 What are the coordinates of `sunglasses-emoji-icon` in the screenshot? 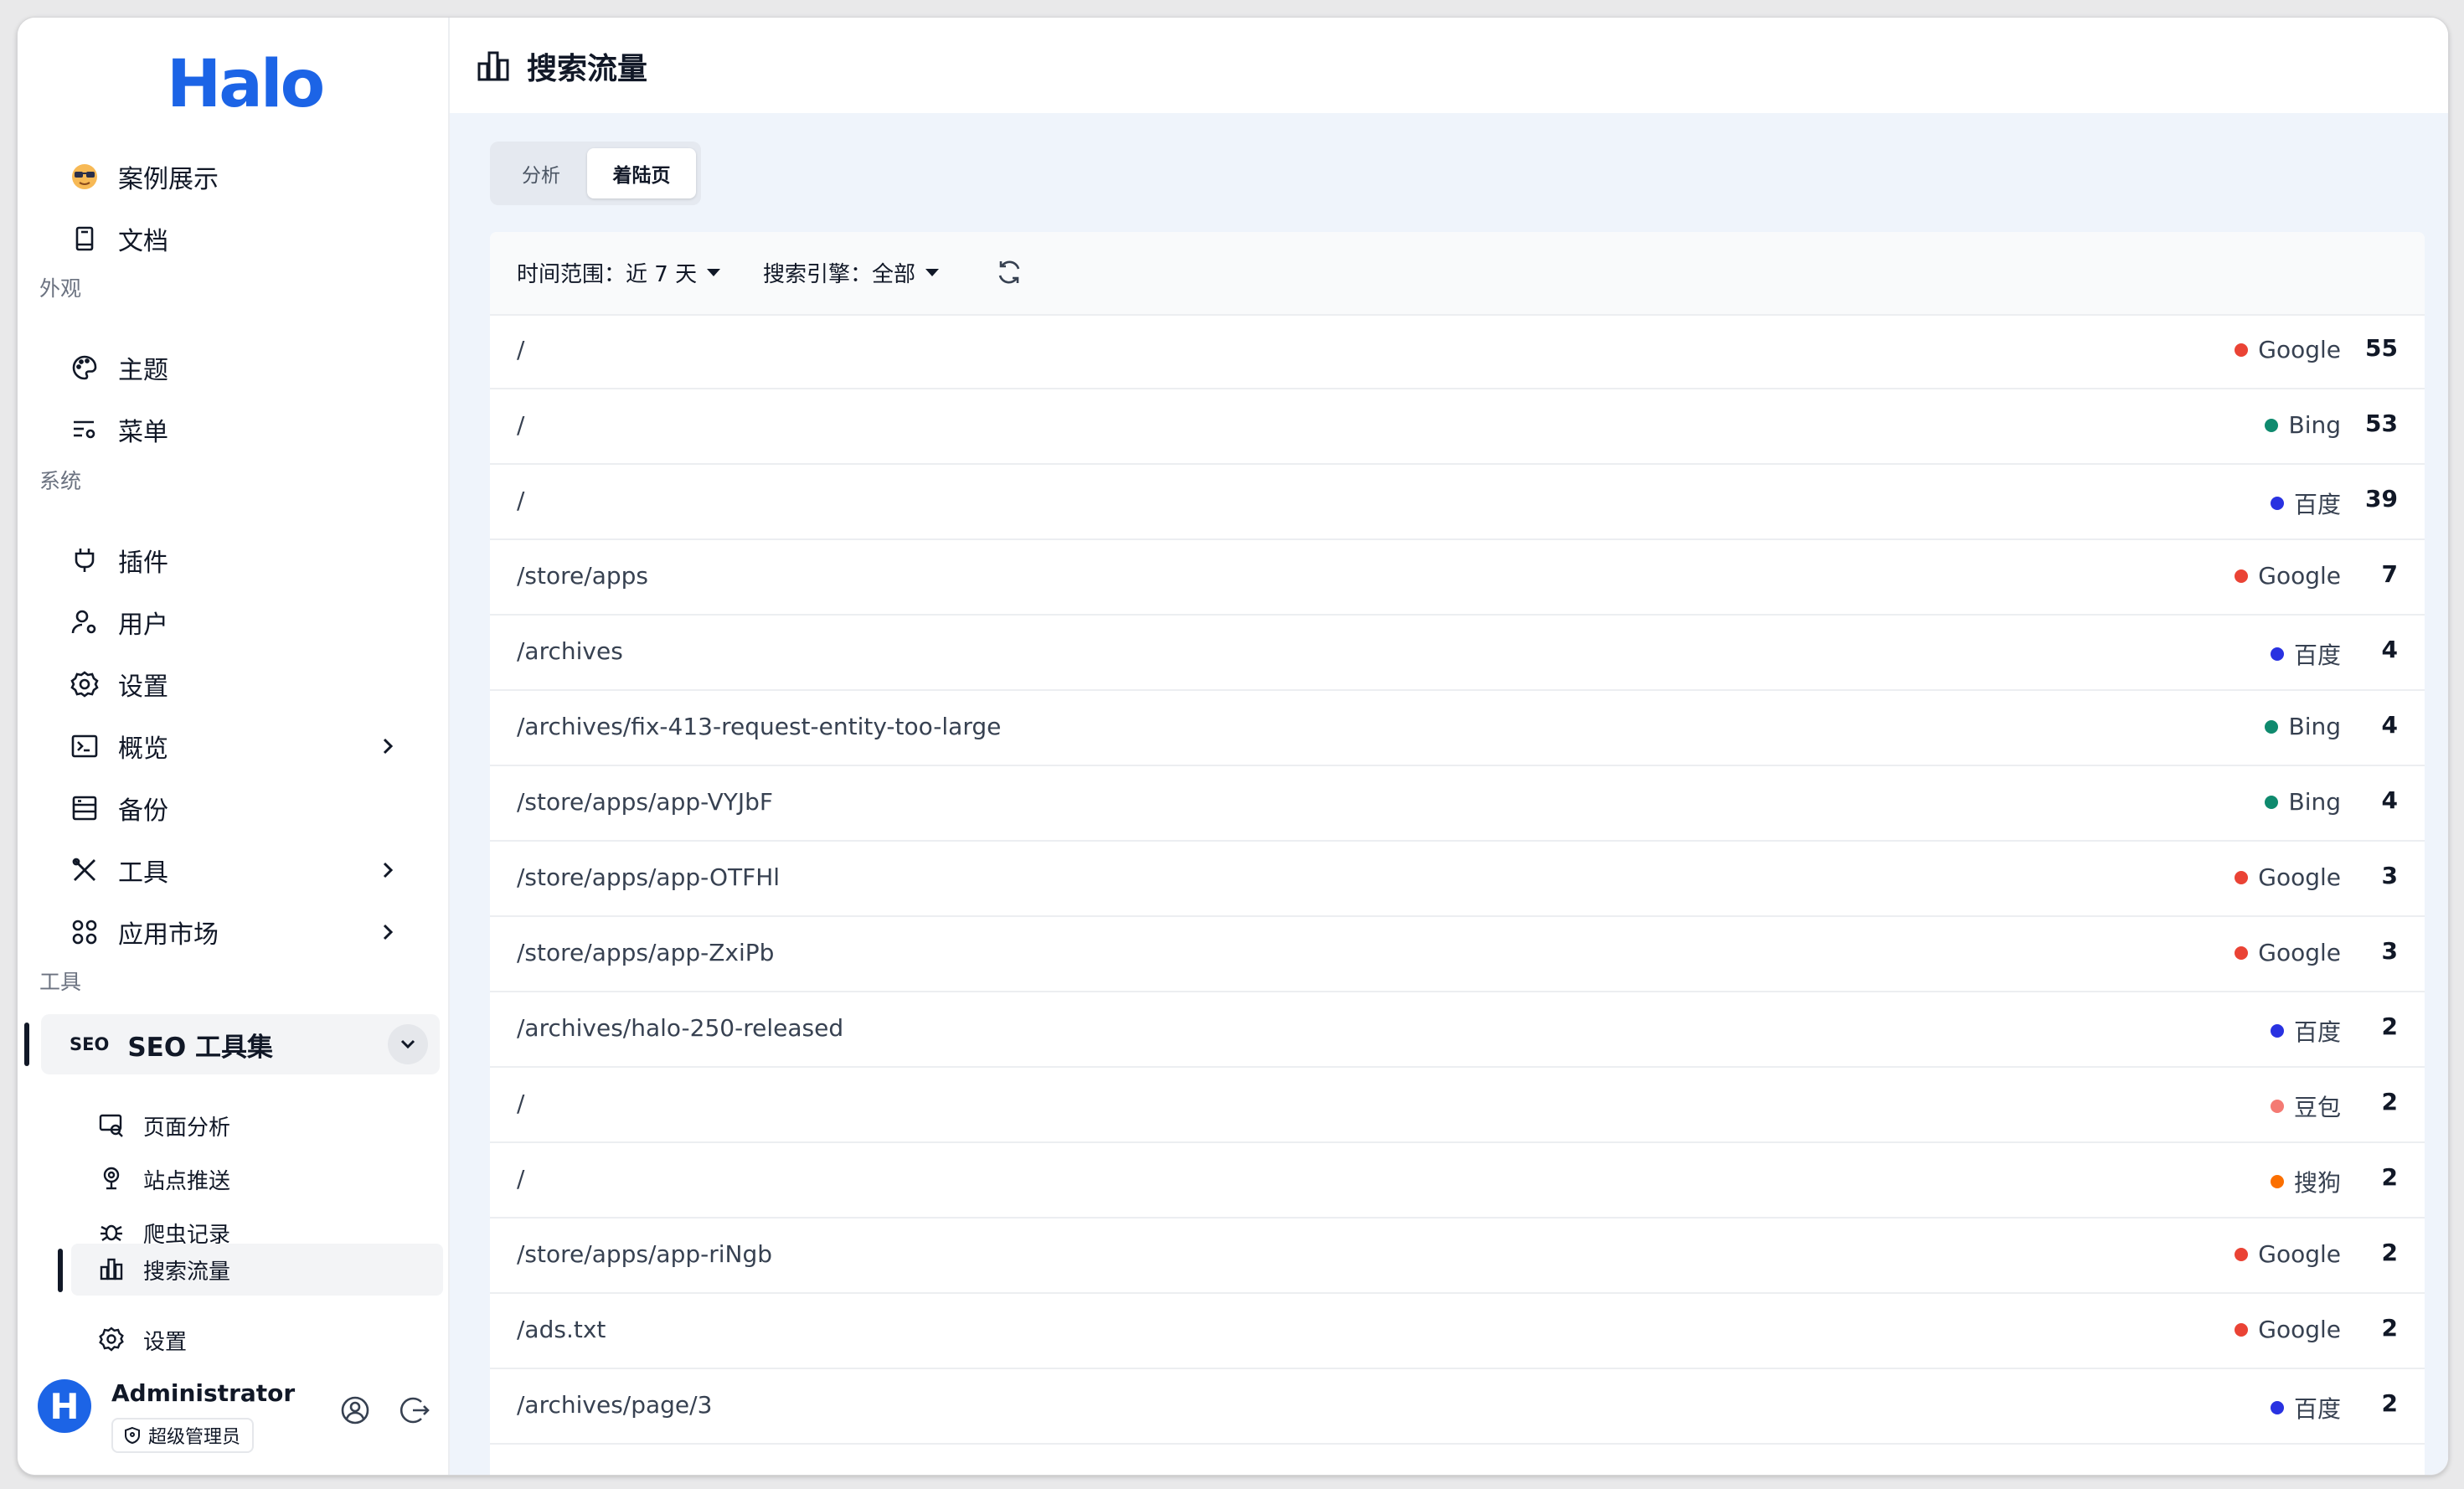 It's located at (84, 177).